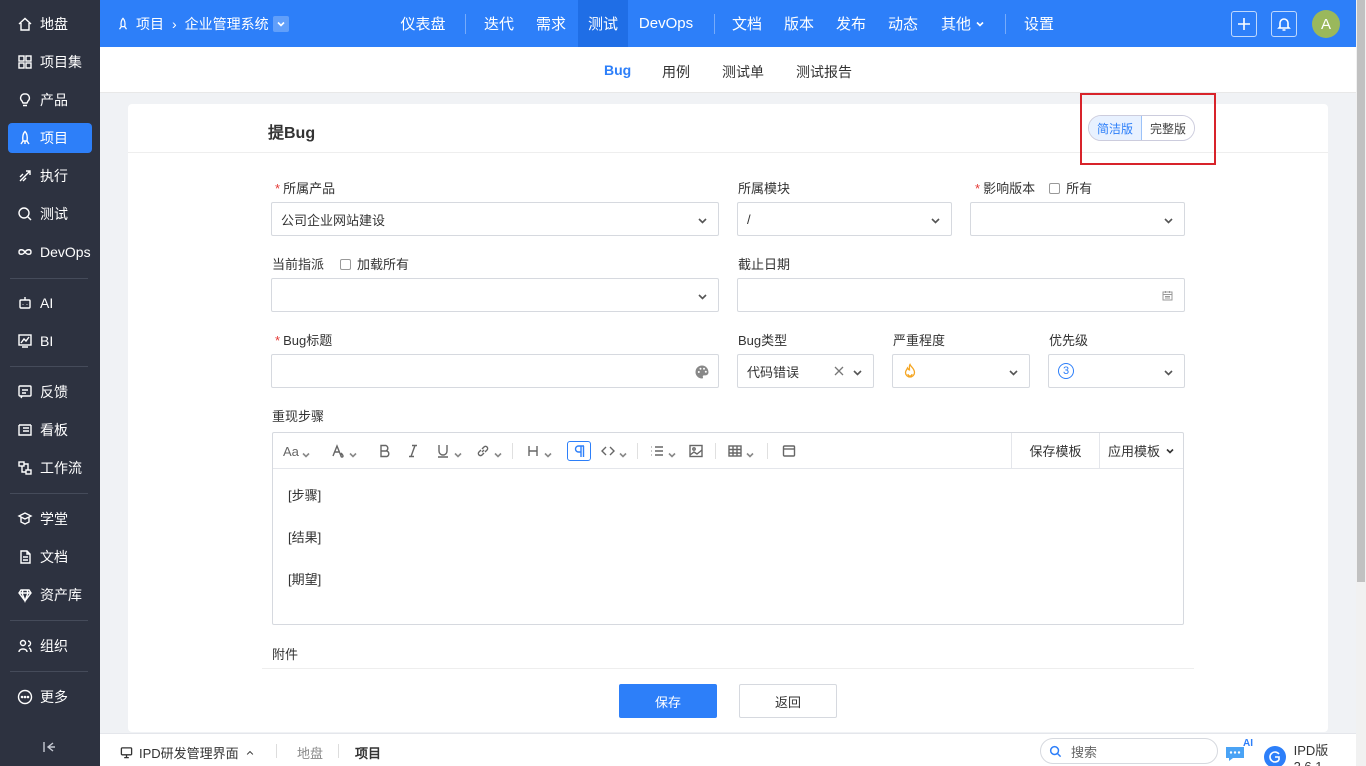 The height and width of the screenshot is (766, 1366). Describe the element at coordinates (50, 214) in the screenshot. I see `sidebar-item-test: 测试` at that location.